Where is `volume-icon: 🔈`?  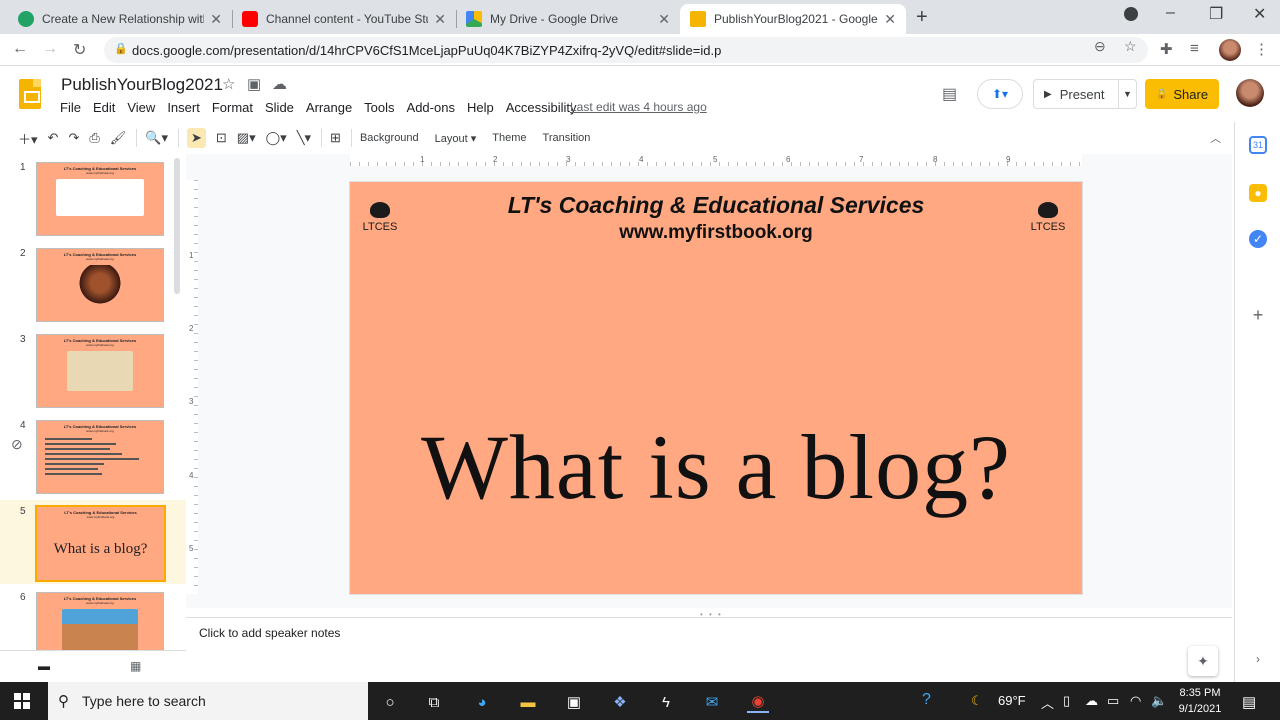 volume-icon: 🔈 is located at coordinates (1159, 701).